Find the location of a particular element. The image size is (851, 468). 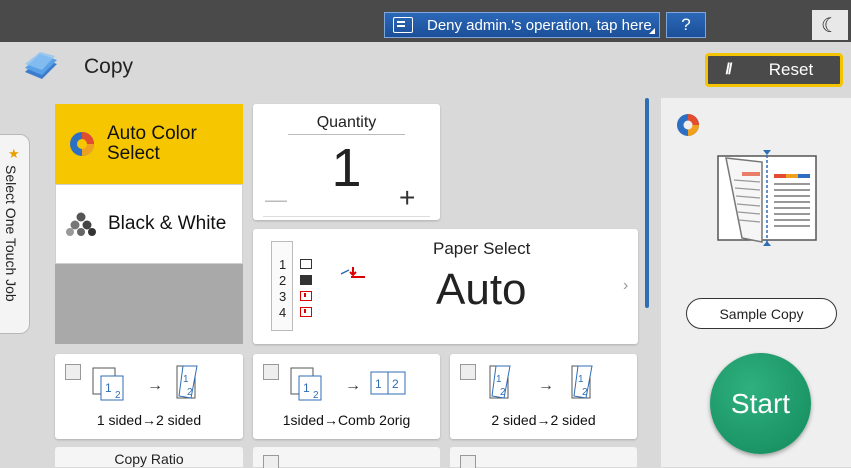

auto-color-label: Auto Color Select is located at coordinates (152, 143).